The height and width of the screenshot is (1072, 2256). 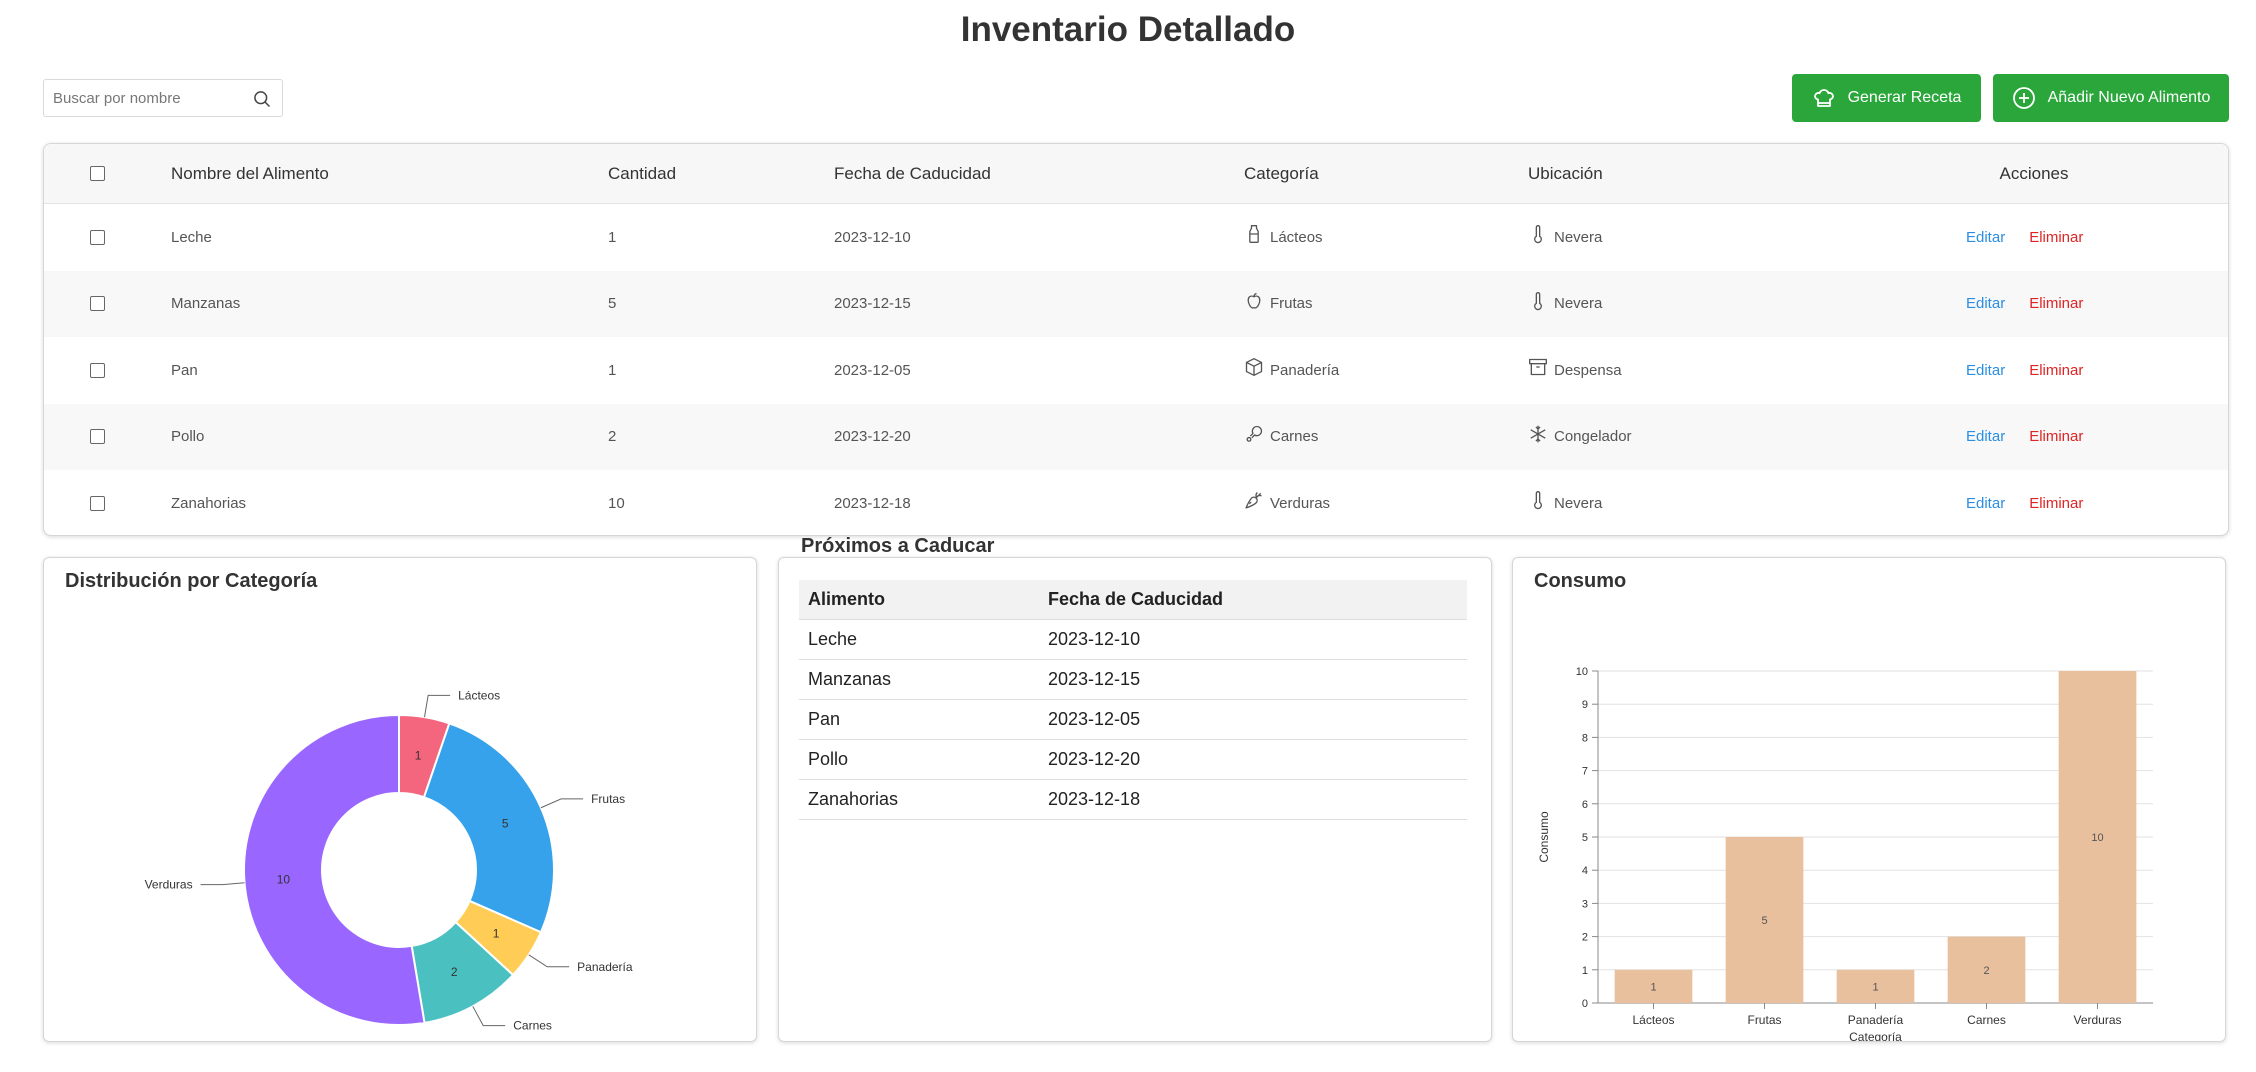 What do you see at coordinates (2097, 838) in the screenshot?
I see `bar-value-label: 10` at bounding box center [2097, 838].